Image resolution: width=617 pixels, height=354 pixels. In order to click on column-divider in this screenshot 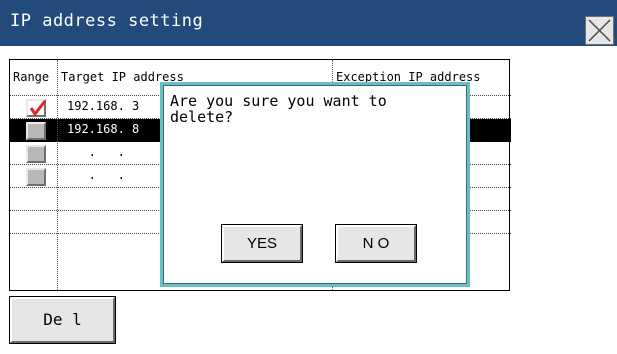, I will do `click(57, 175)`.